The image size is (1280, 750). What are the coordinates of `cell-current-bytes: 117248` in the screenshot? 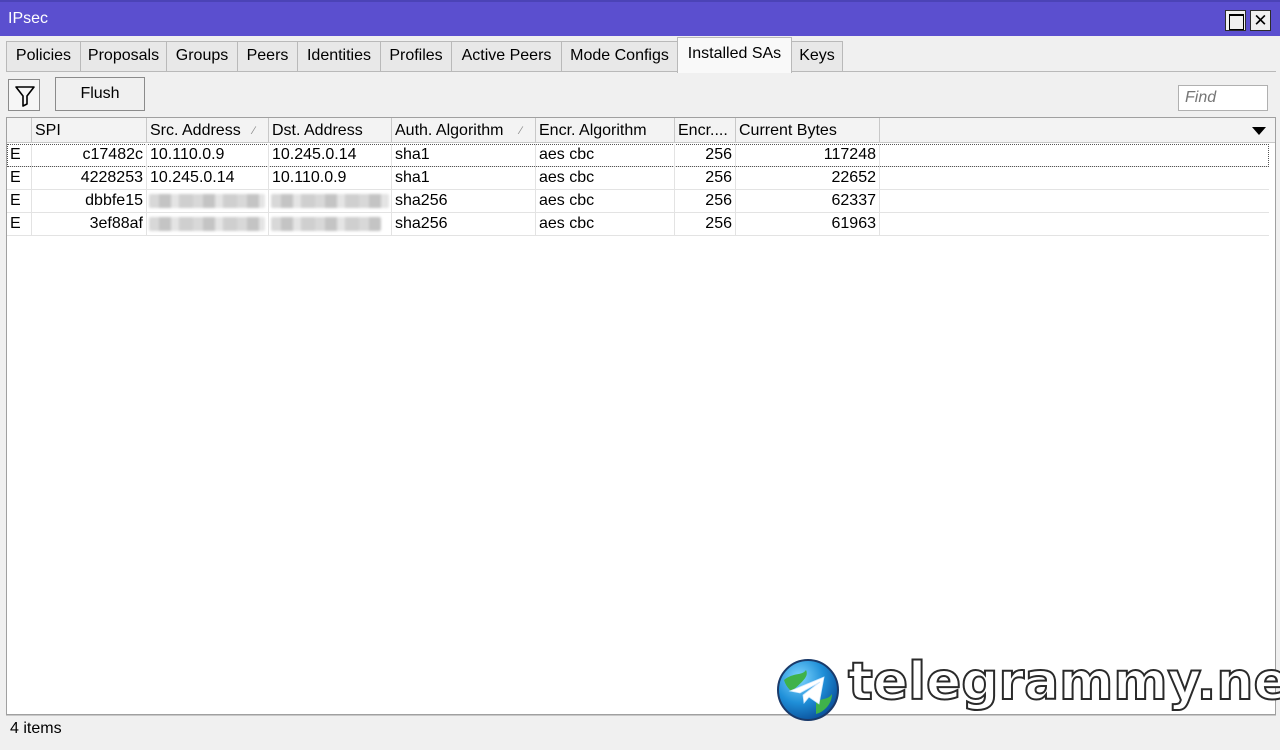 It's located at (808, 155).